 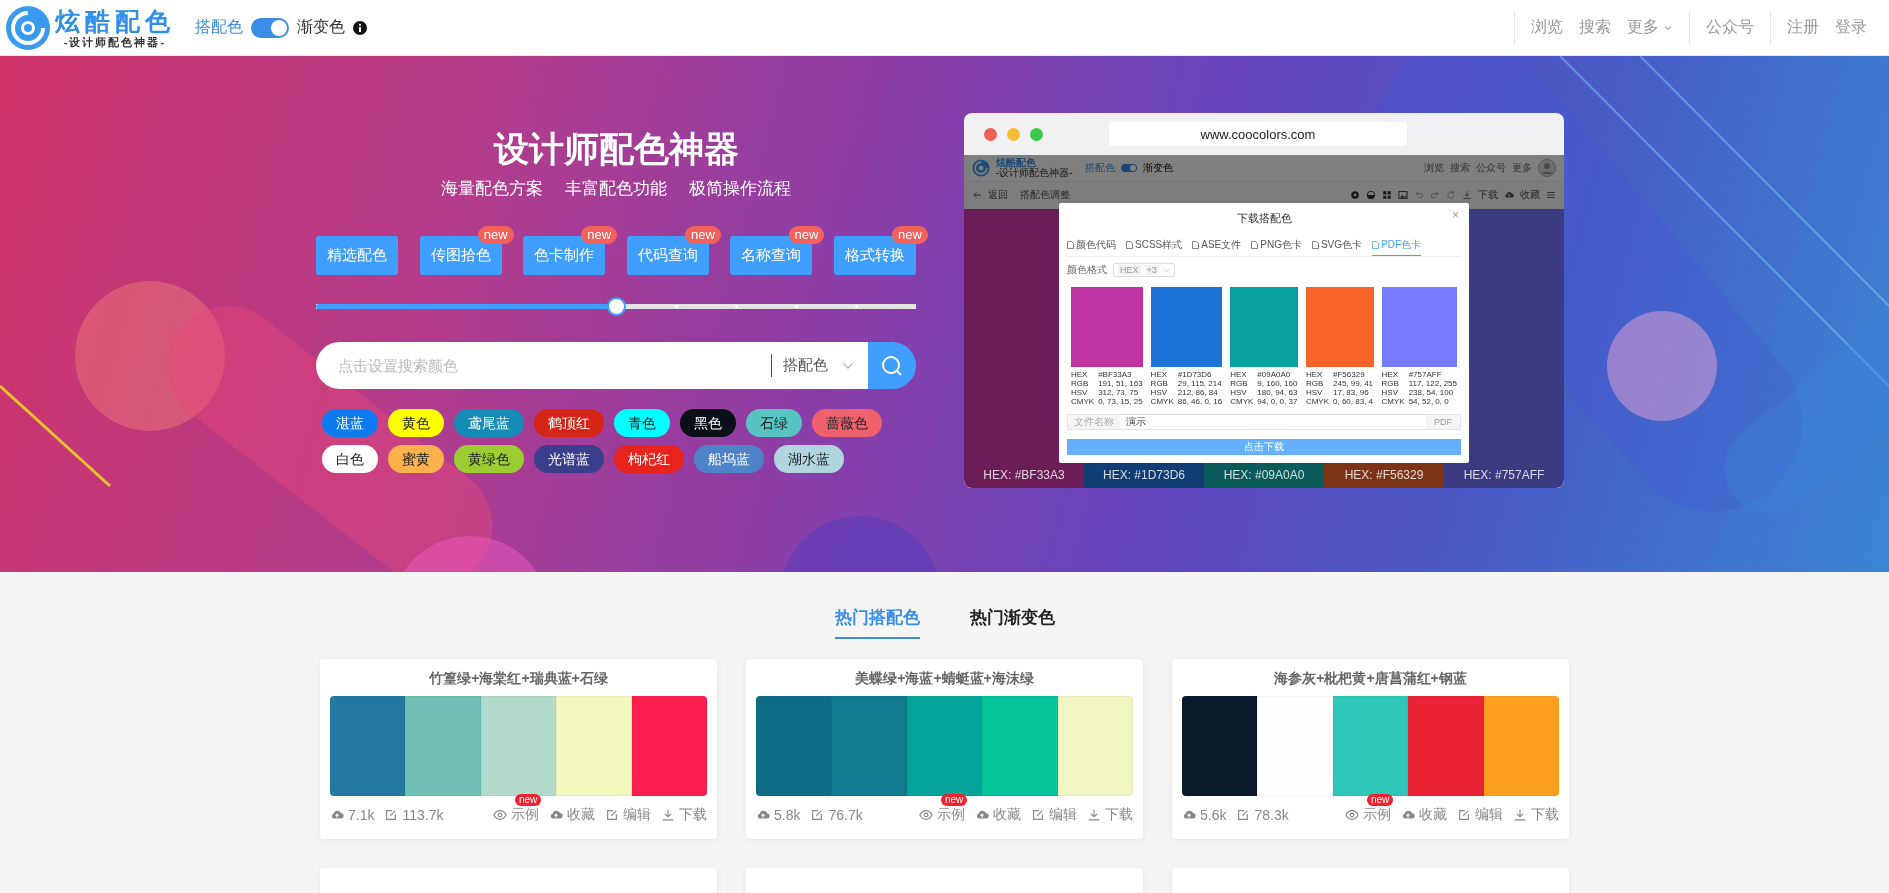 What do you see at coordinates (1166, 270) in the screenshot?
I see `chevron-down-icon` at bounding box center [1166, 270].